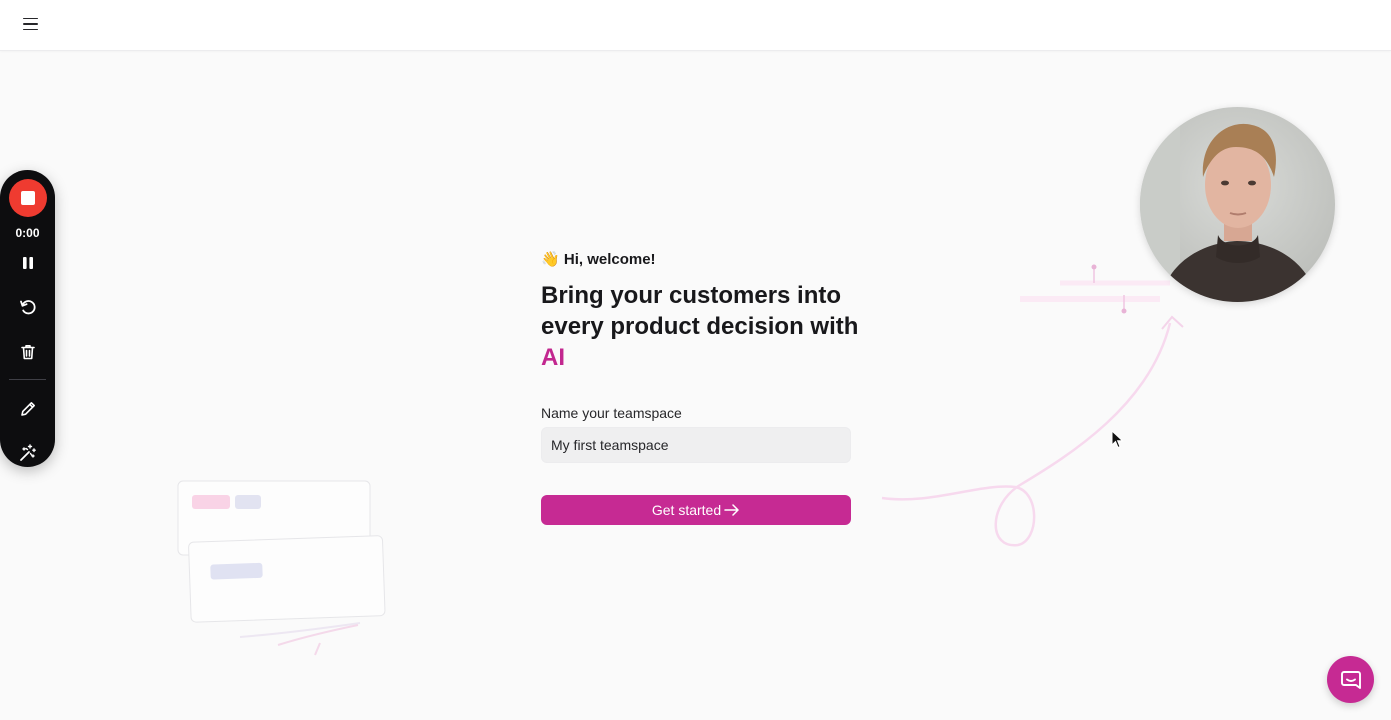 This screenshot has width=1391, height=720. I want to click on chat-launcher-button, so click(1350, 679).